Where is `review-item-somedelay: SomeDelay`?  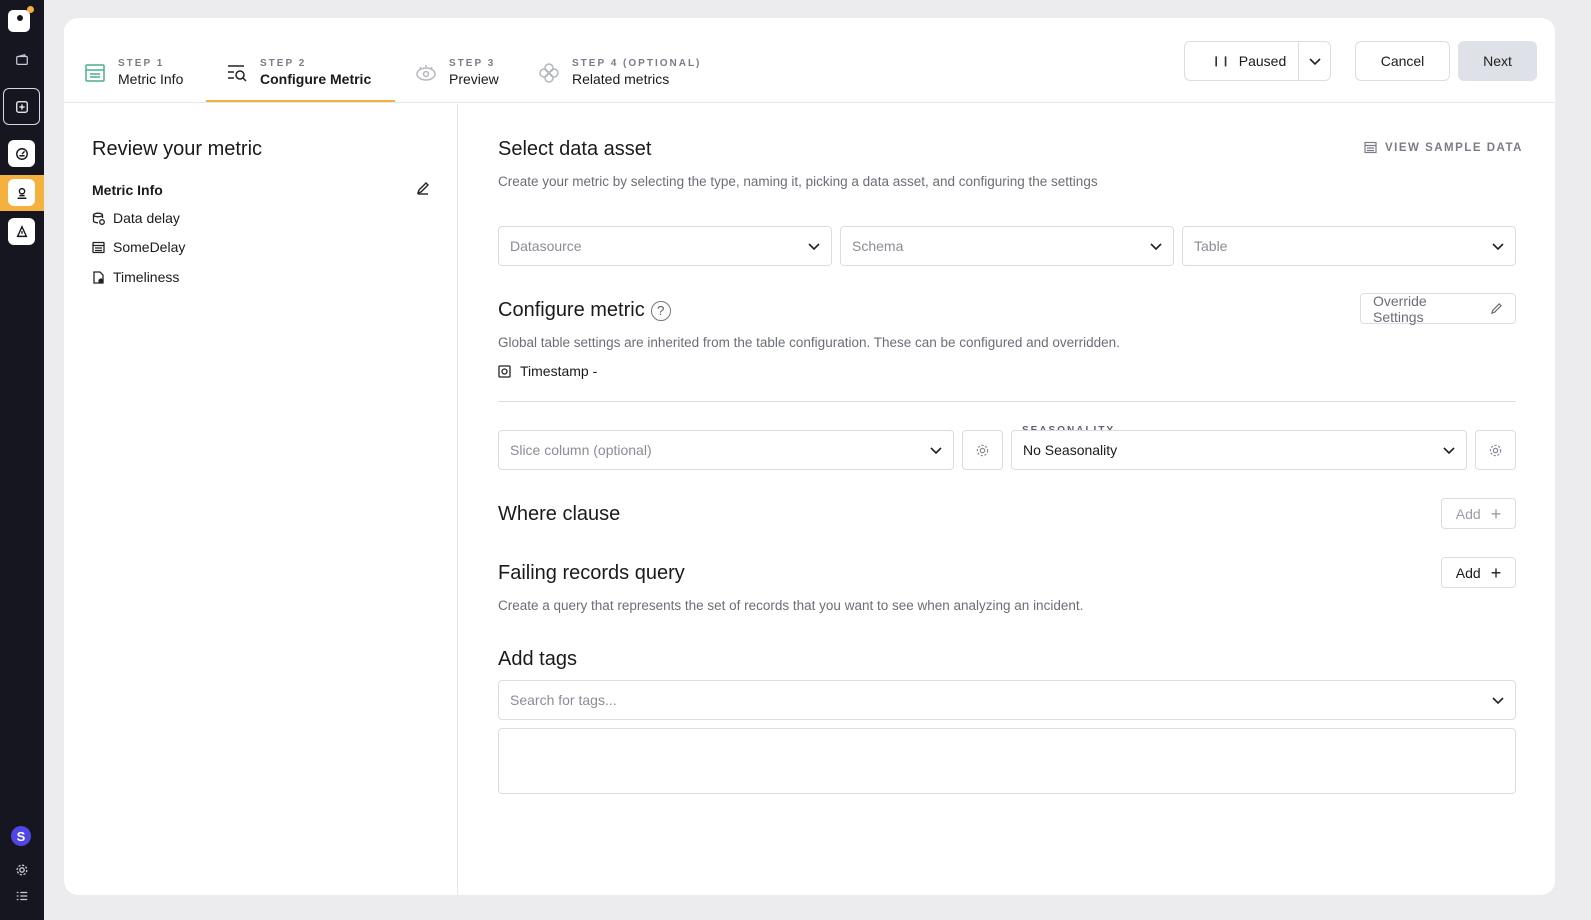
review-item-somedelay: SomeDelay is located at coordinates (138, 247).